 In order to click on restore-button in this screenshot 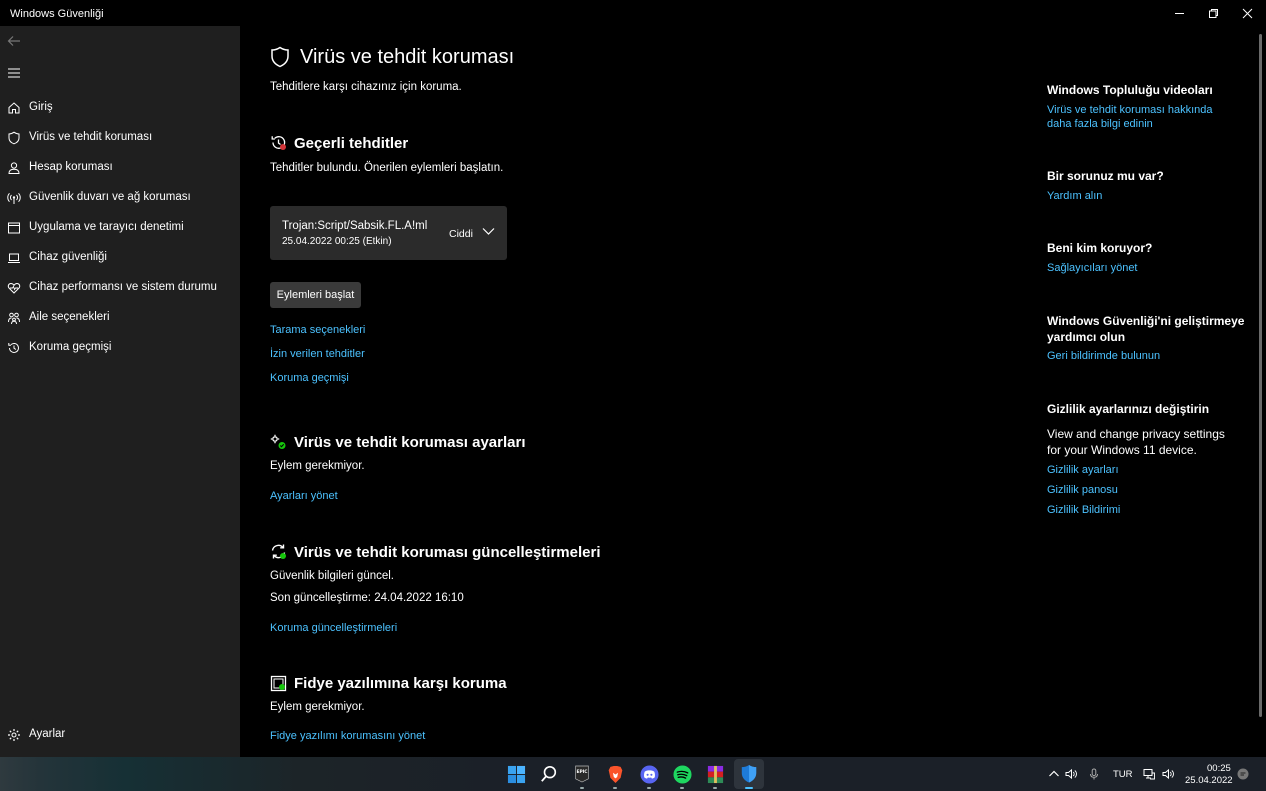, I will do `click(1213, 13)`.